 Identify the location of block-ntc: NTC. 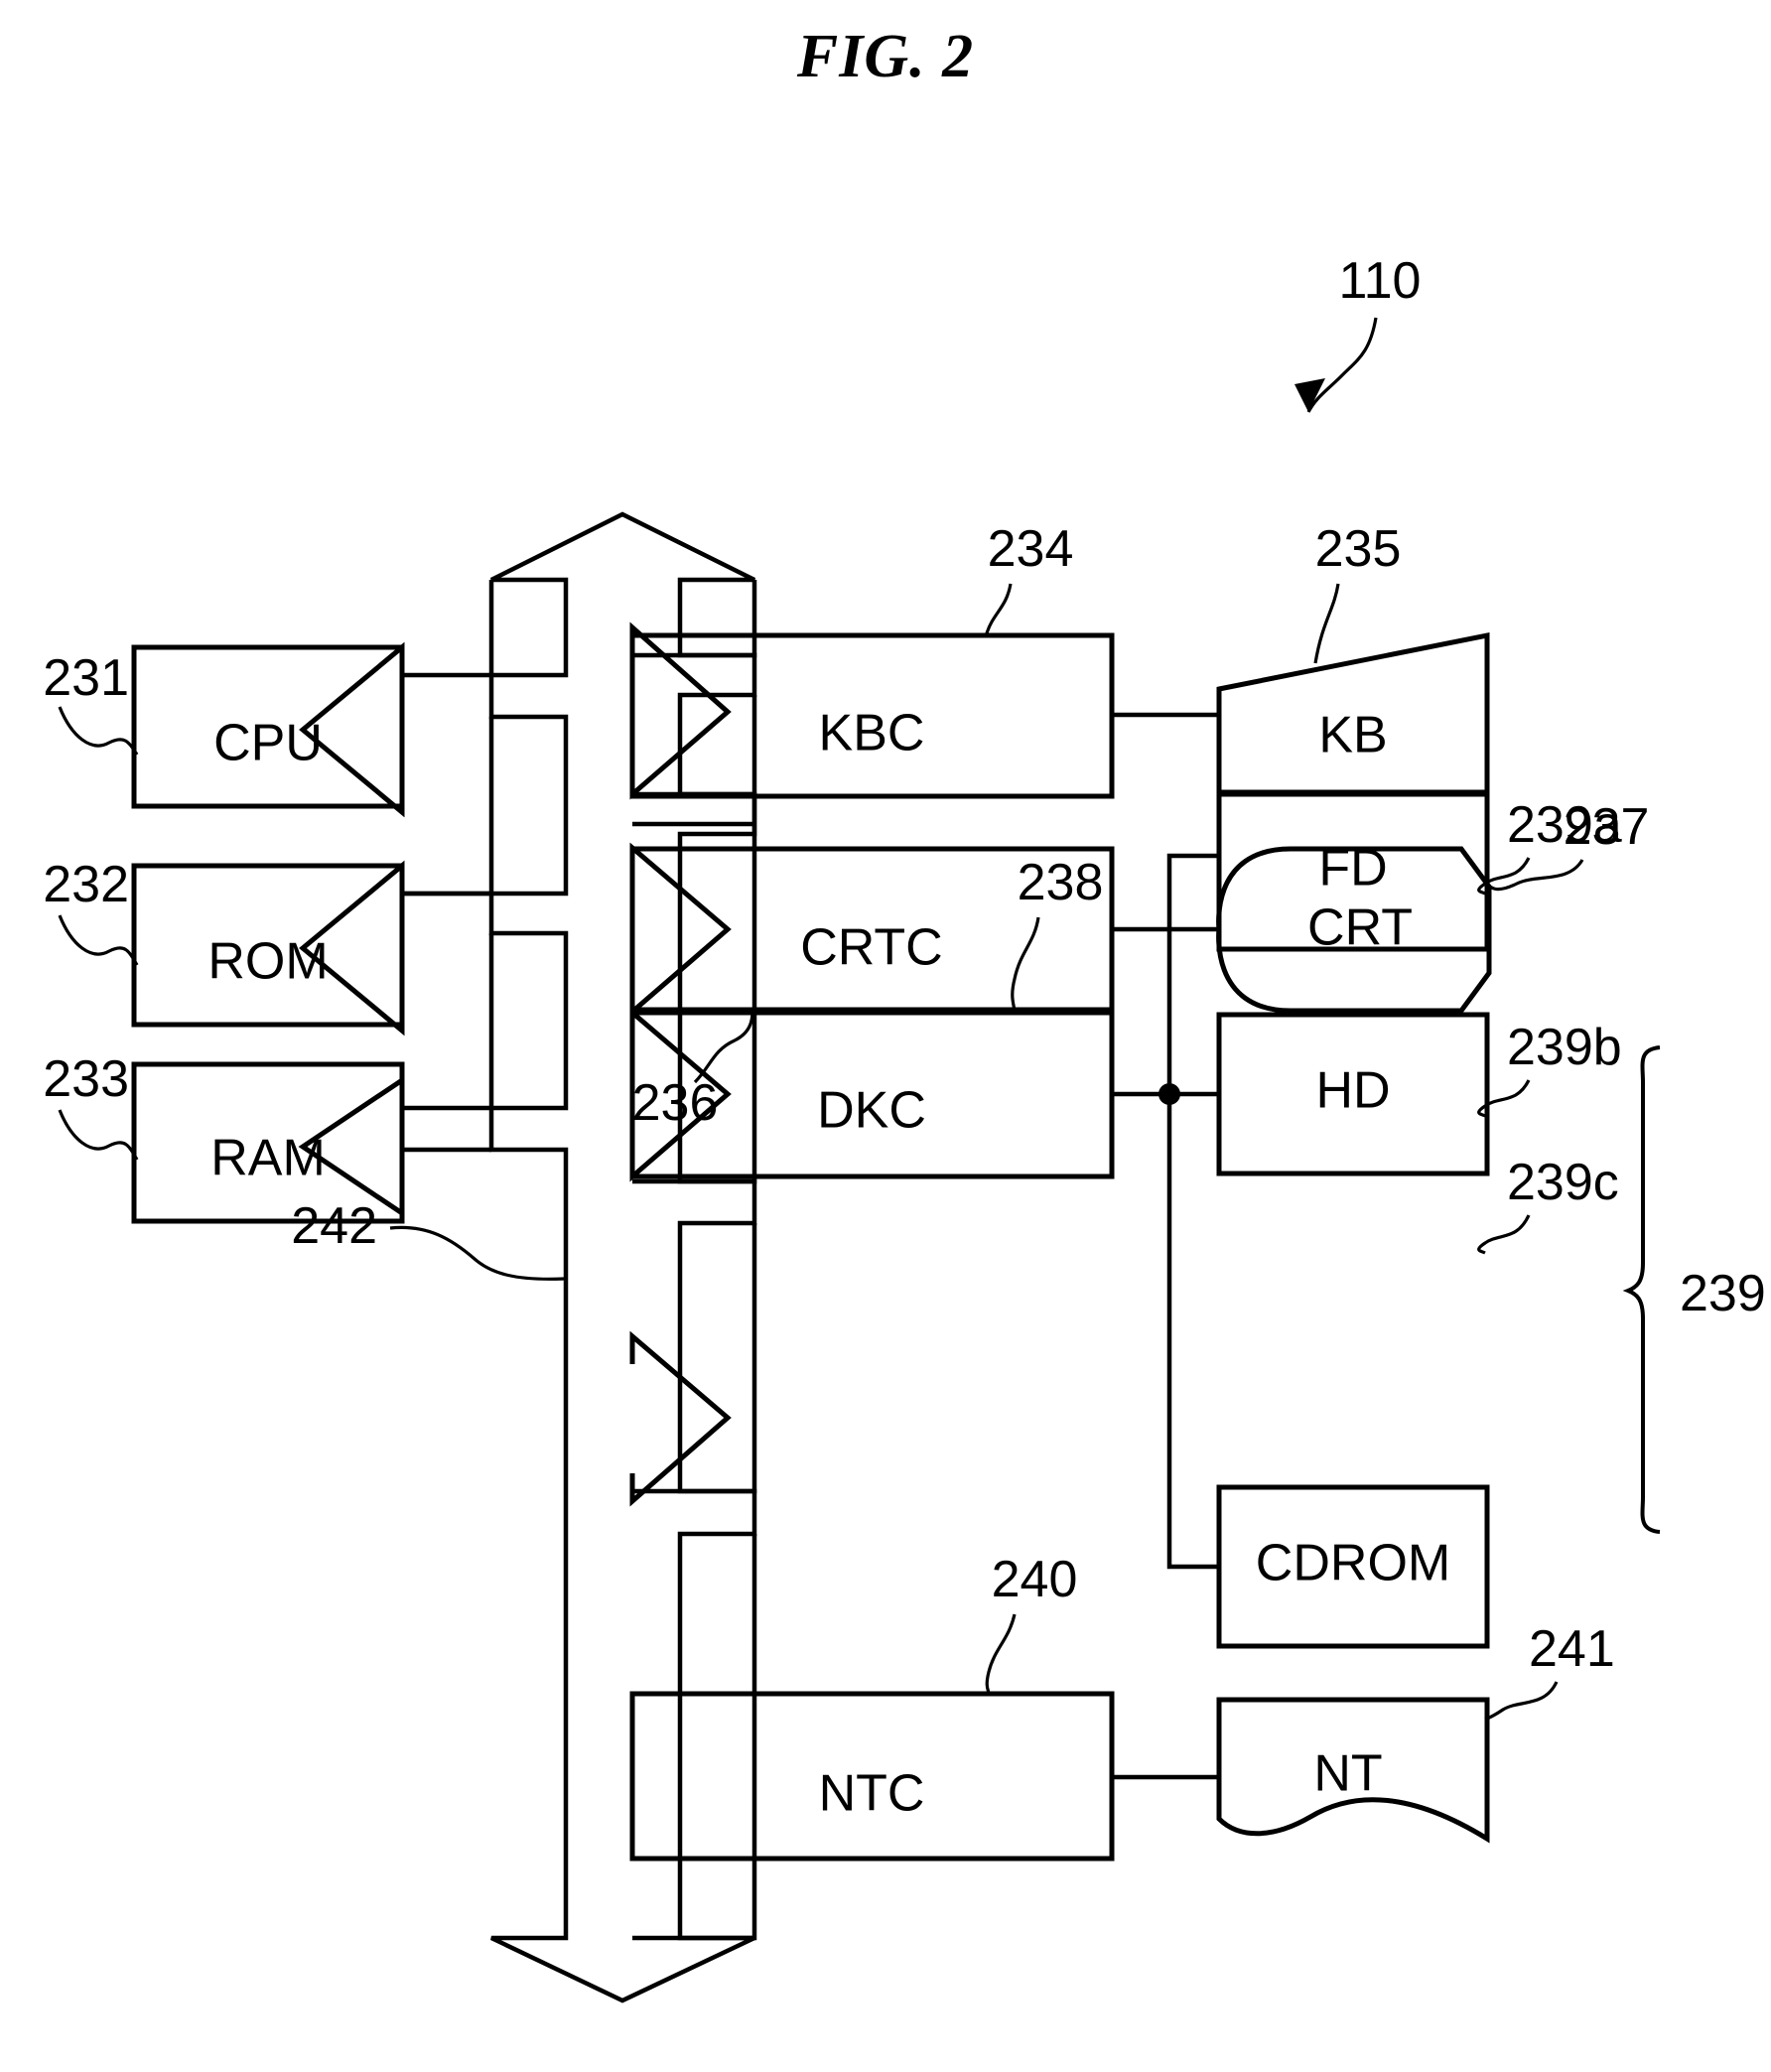
(872, 1776).